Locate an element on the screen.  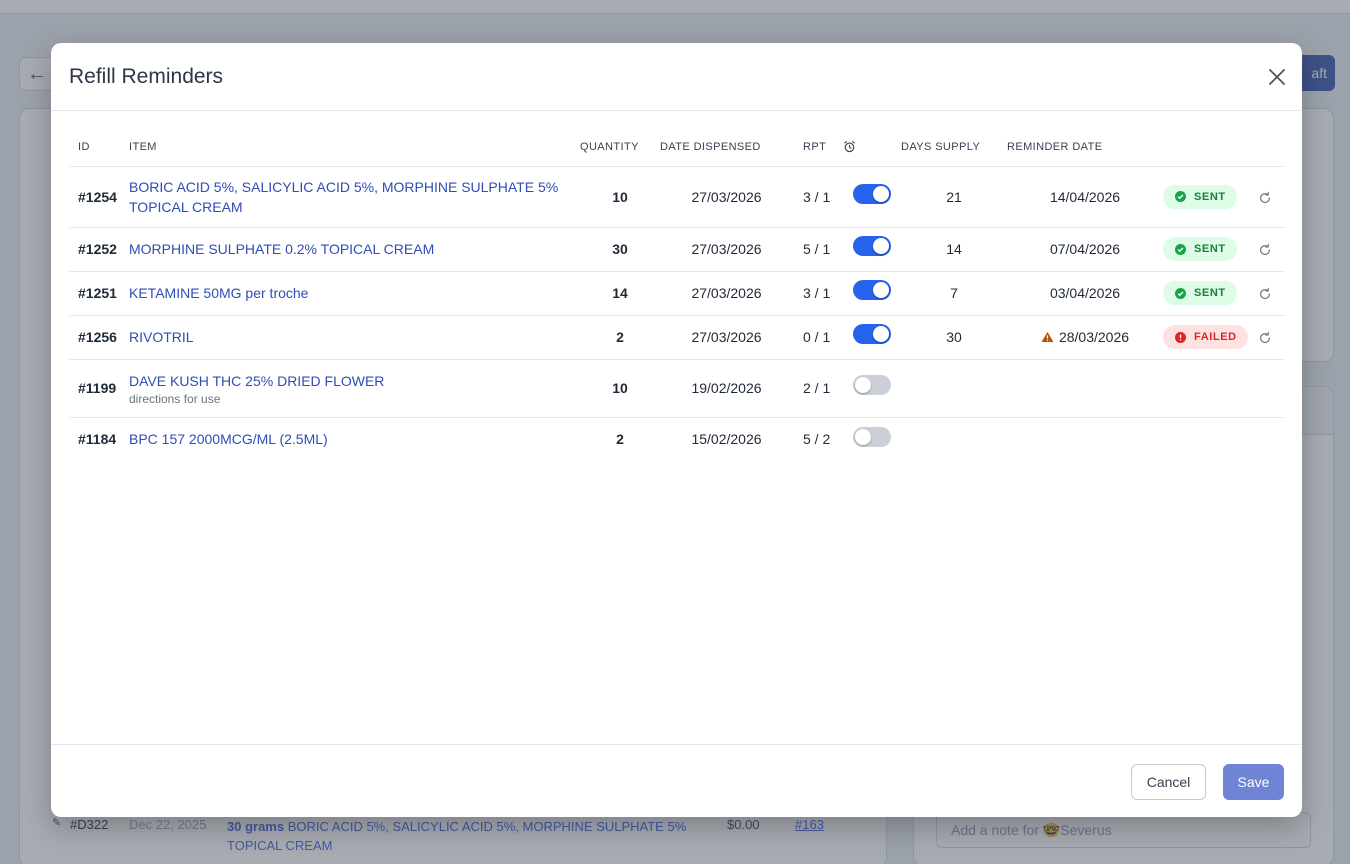
row-reminder-date: 03/04/2026 is located at coordinates (1085, 293).